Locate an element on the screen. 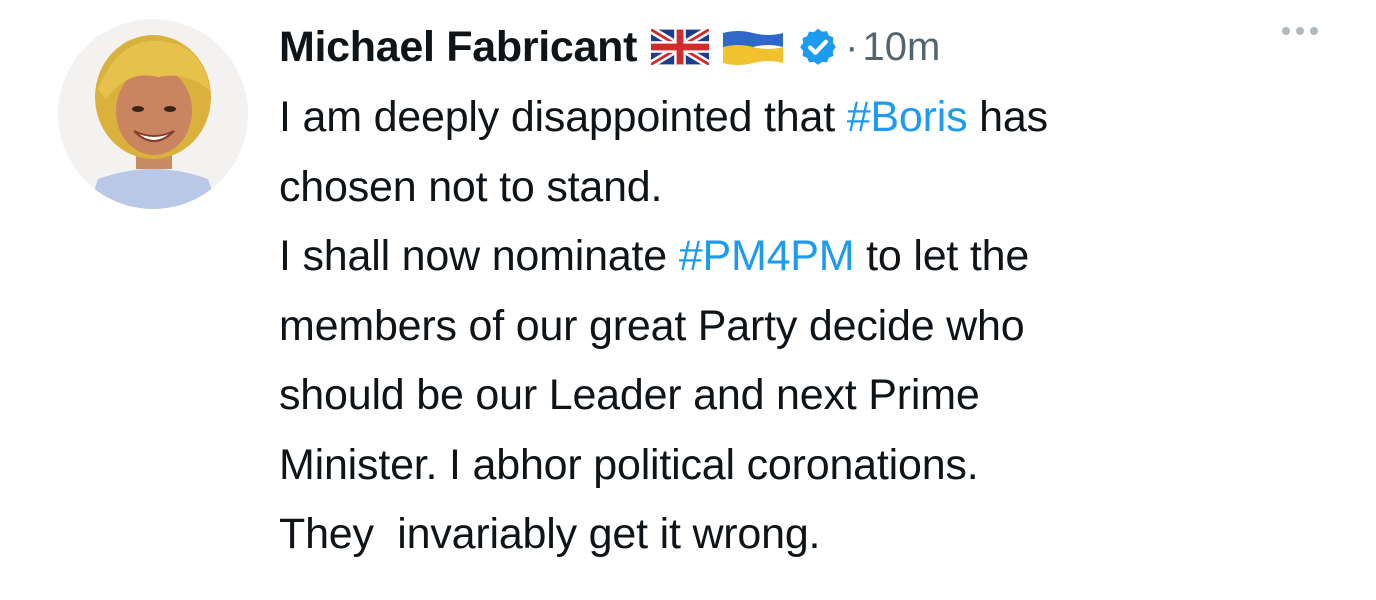 The image size is (1376, 600). tweet-line-6: Minister. I abhor political coronations. is located at coordinates (629, 464).